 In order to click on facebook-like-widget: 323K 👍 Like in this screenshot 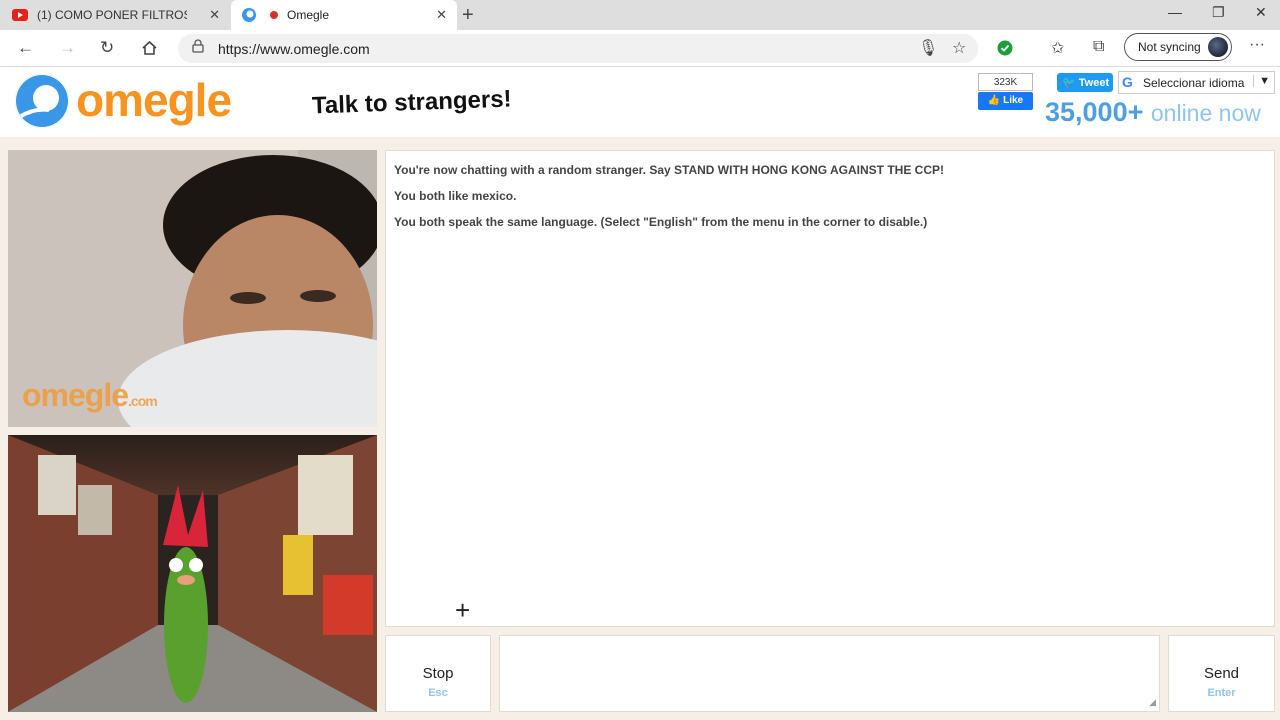, I will do `click(1005, 91)`.